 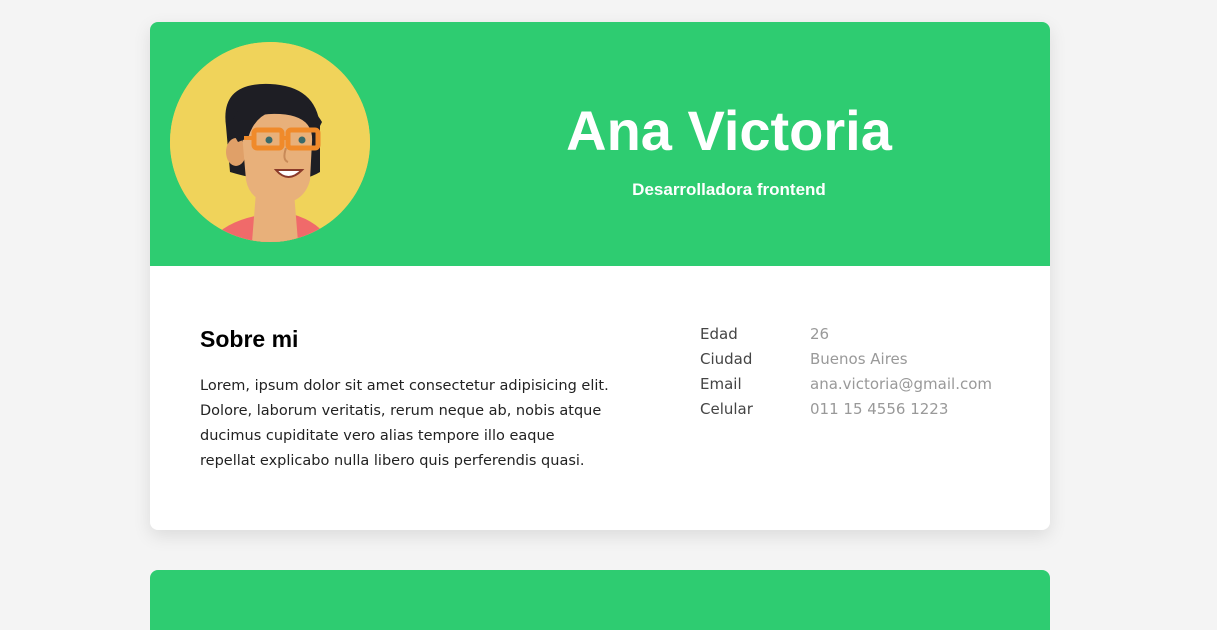 What do you see at coordinates (729, 189) in the screenshot?
I see `profile-role: Desarrolladora frontend` at bounding box center [729, 189].